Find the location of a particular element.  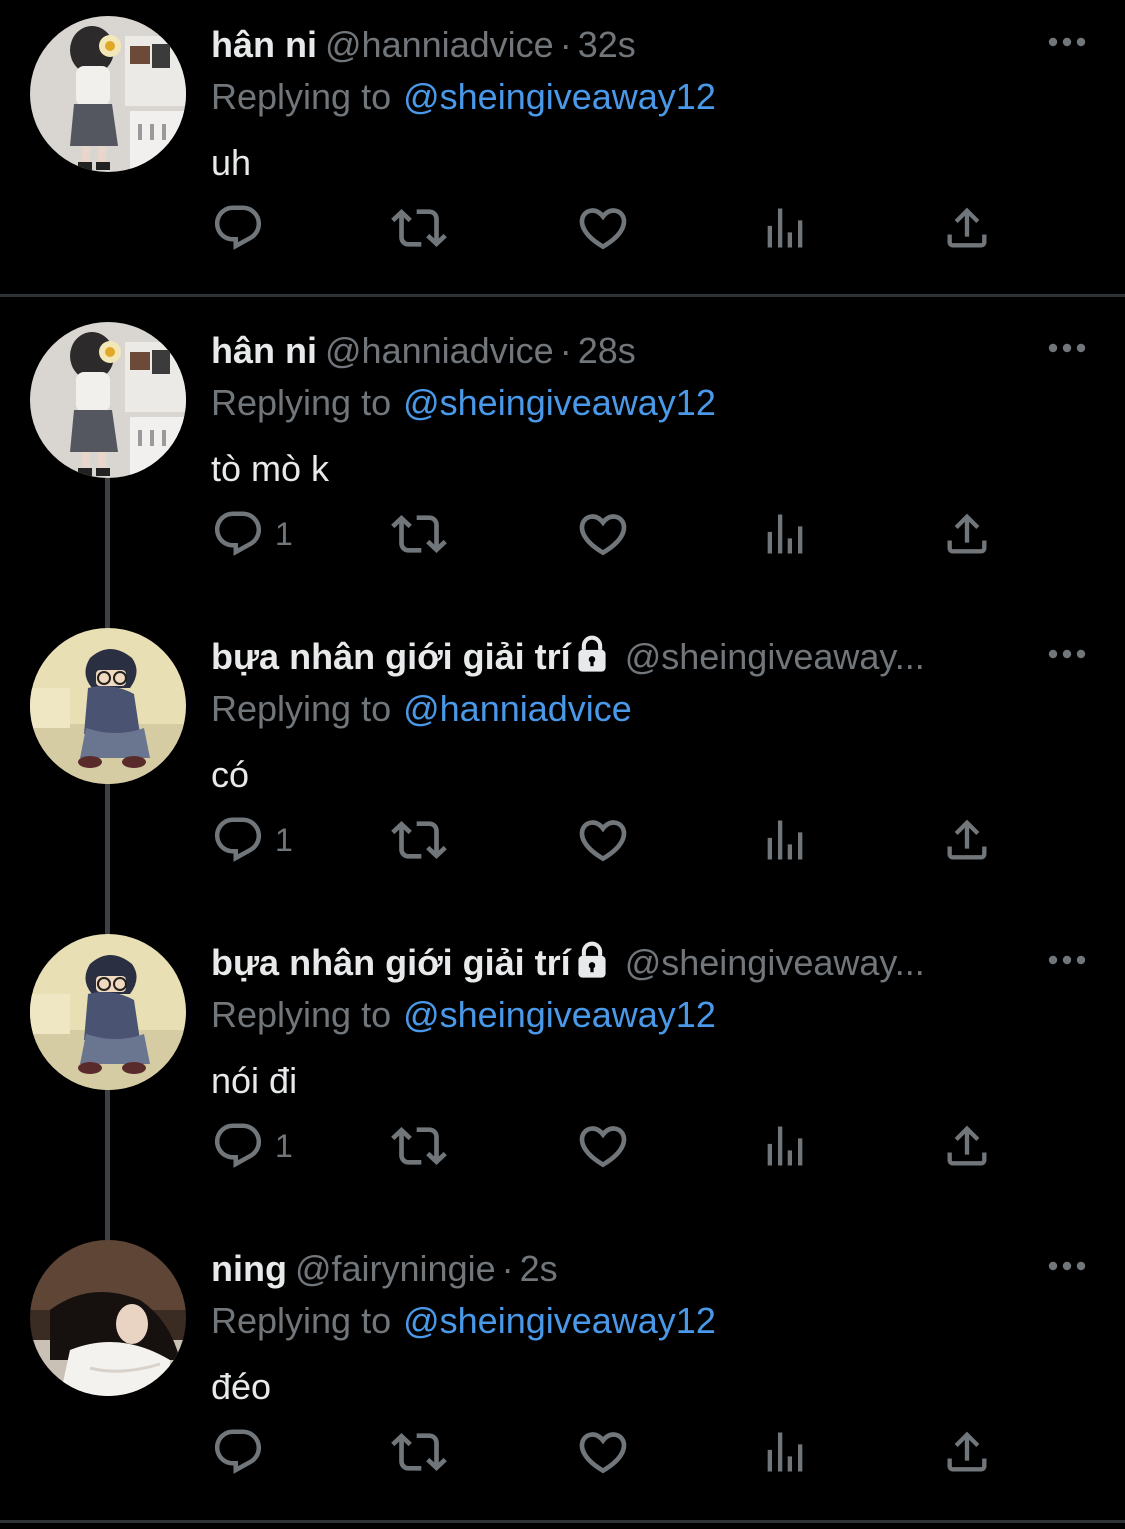

replying-to-line: Replying to @hanniadvice is located at coordinates (421, 709).